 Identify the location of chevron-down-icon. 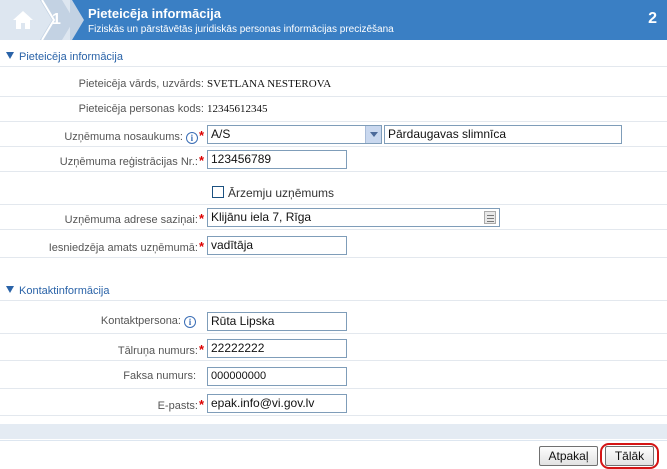
(373, 134).